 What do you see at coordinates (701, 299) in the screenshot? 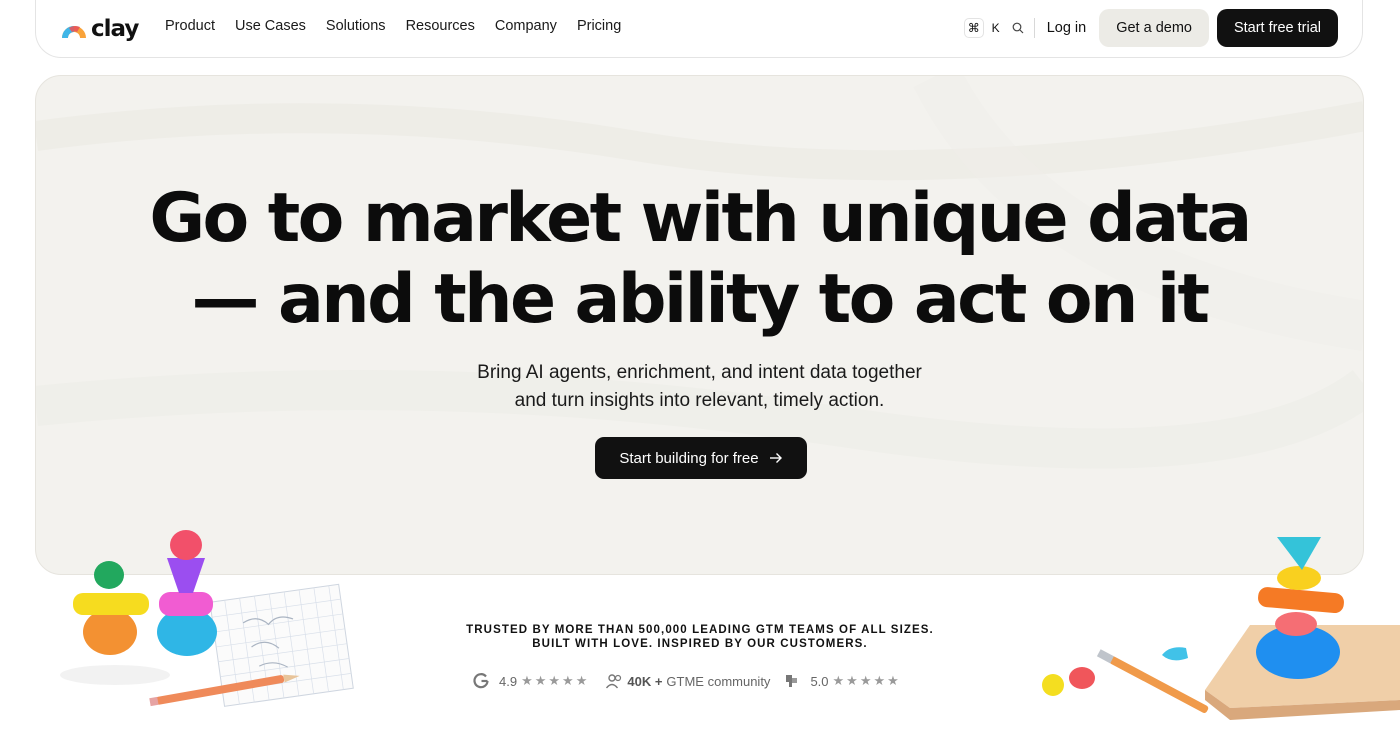
I see `headline-line-2: — and the ability to act on it` at bounding box center [701, 299].